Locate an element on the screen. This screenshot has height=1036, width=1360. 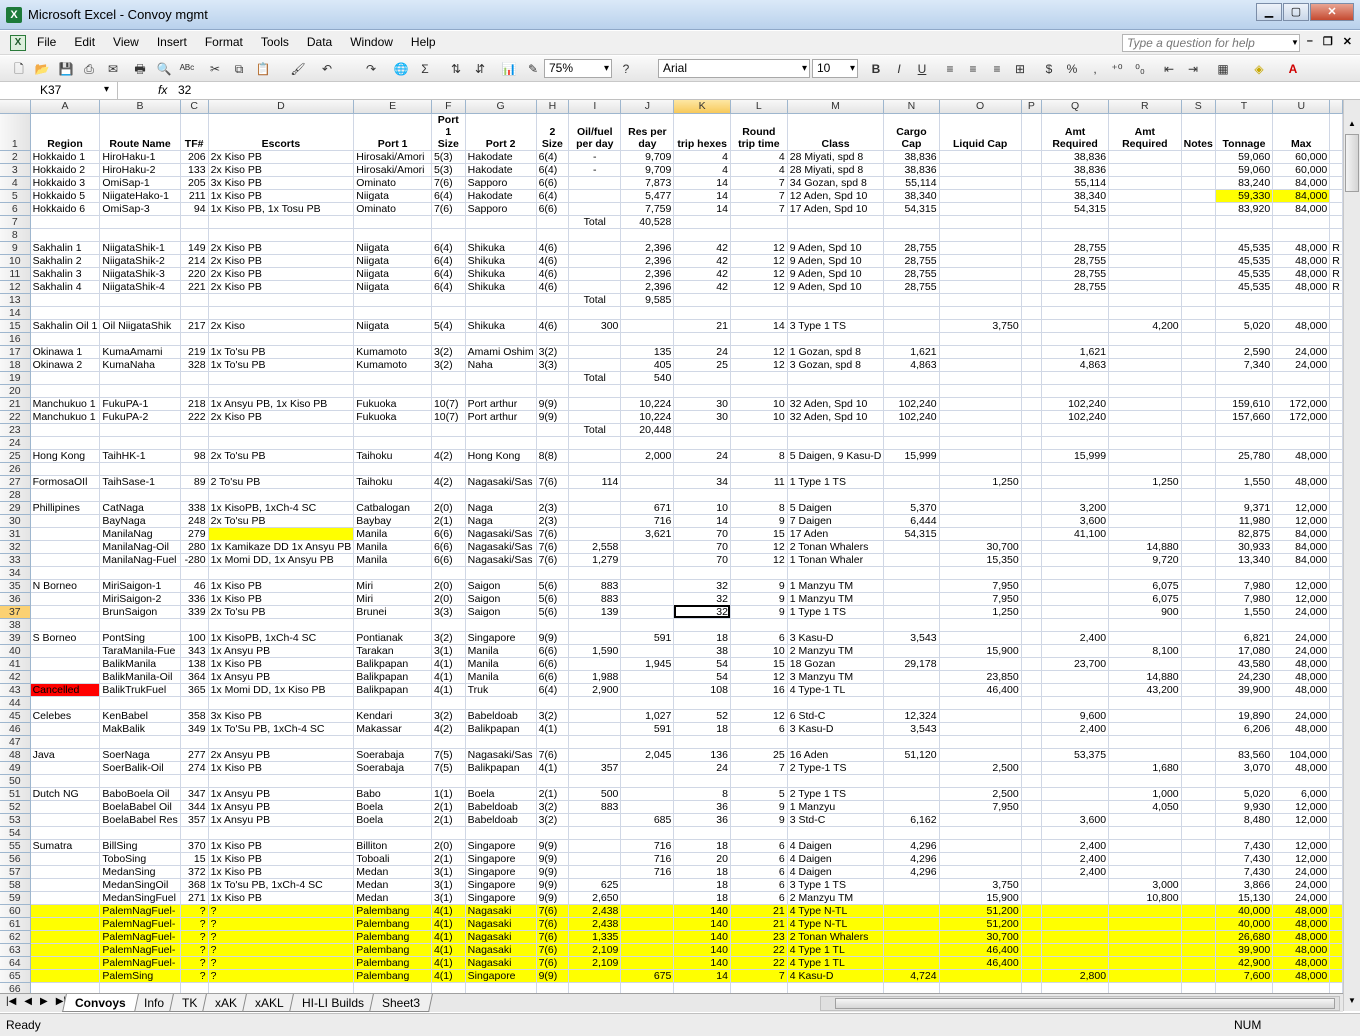
cell: 3,750 is located at coordinates (980, 885).